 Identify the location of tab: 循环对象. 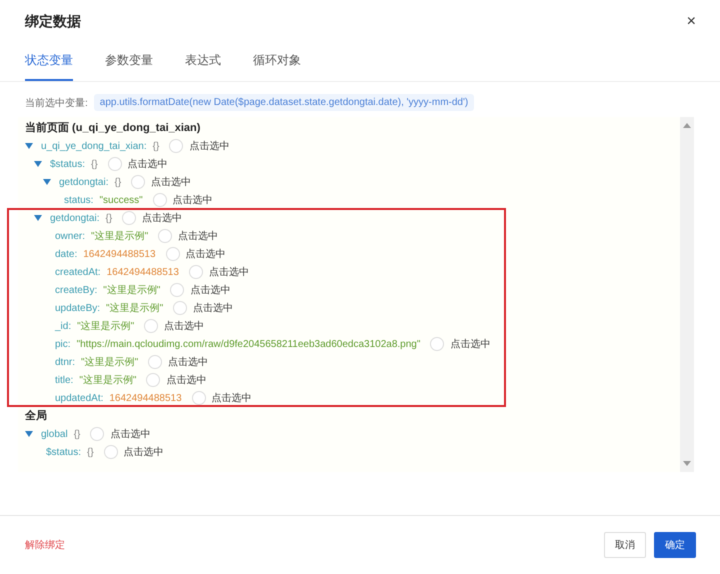
(277, 63).